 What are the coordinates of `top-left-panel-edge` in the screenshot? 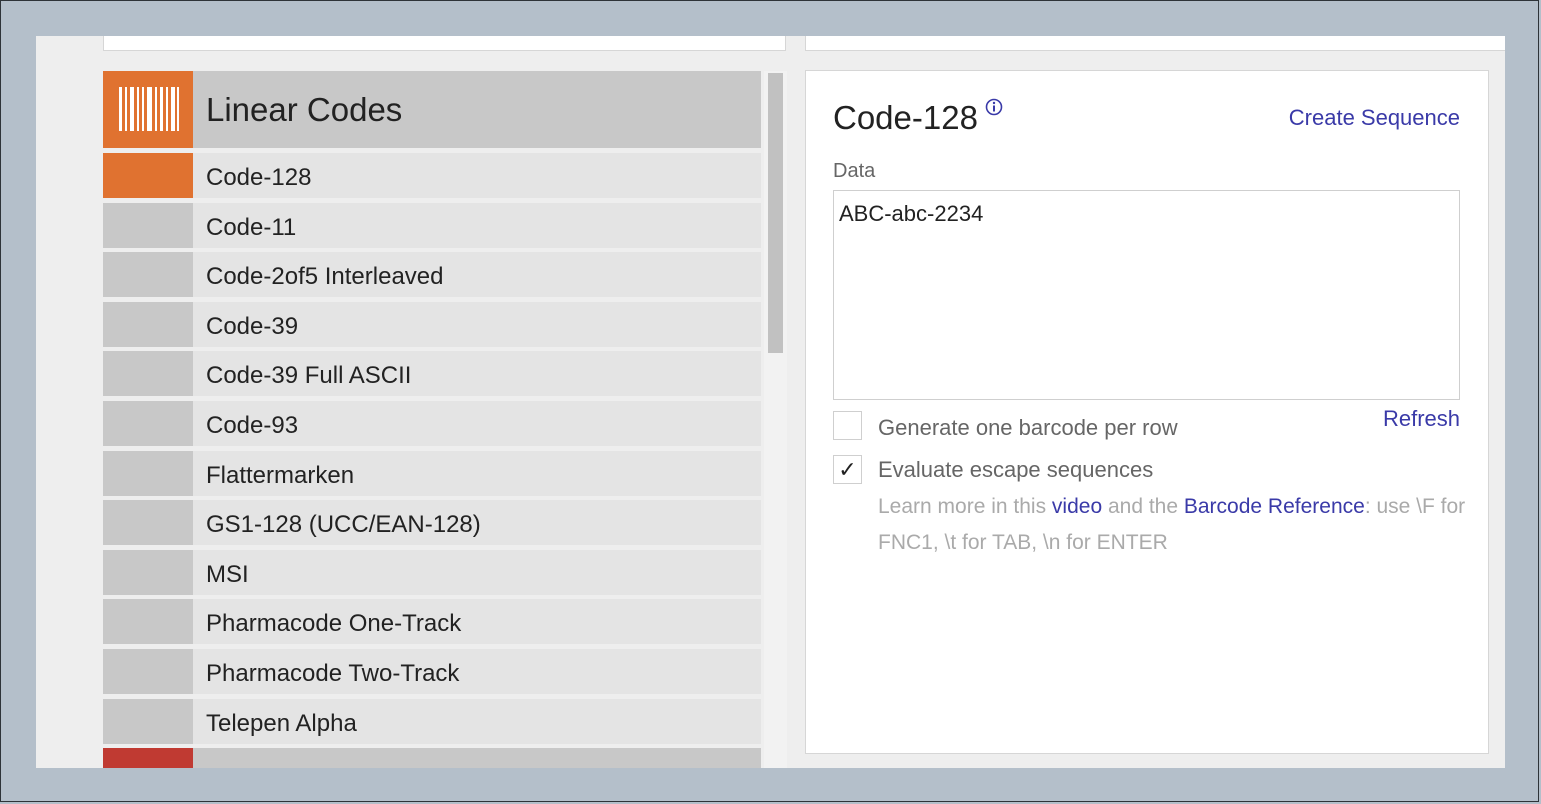 It's located at (444, 43).